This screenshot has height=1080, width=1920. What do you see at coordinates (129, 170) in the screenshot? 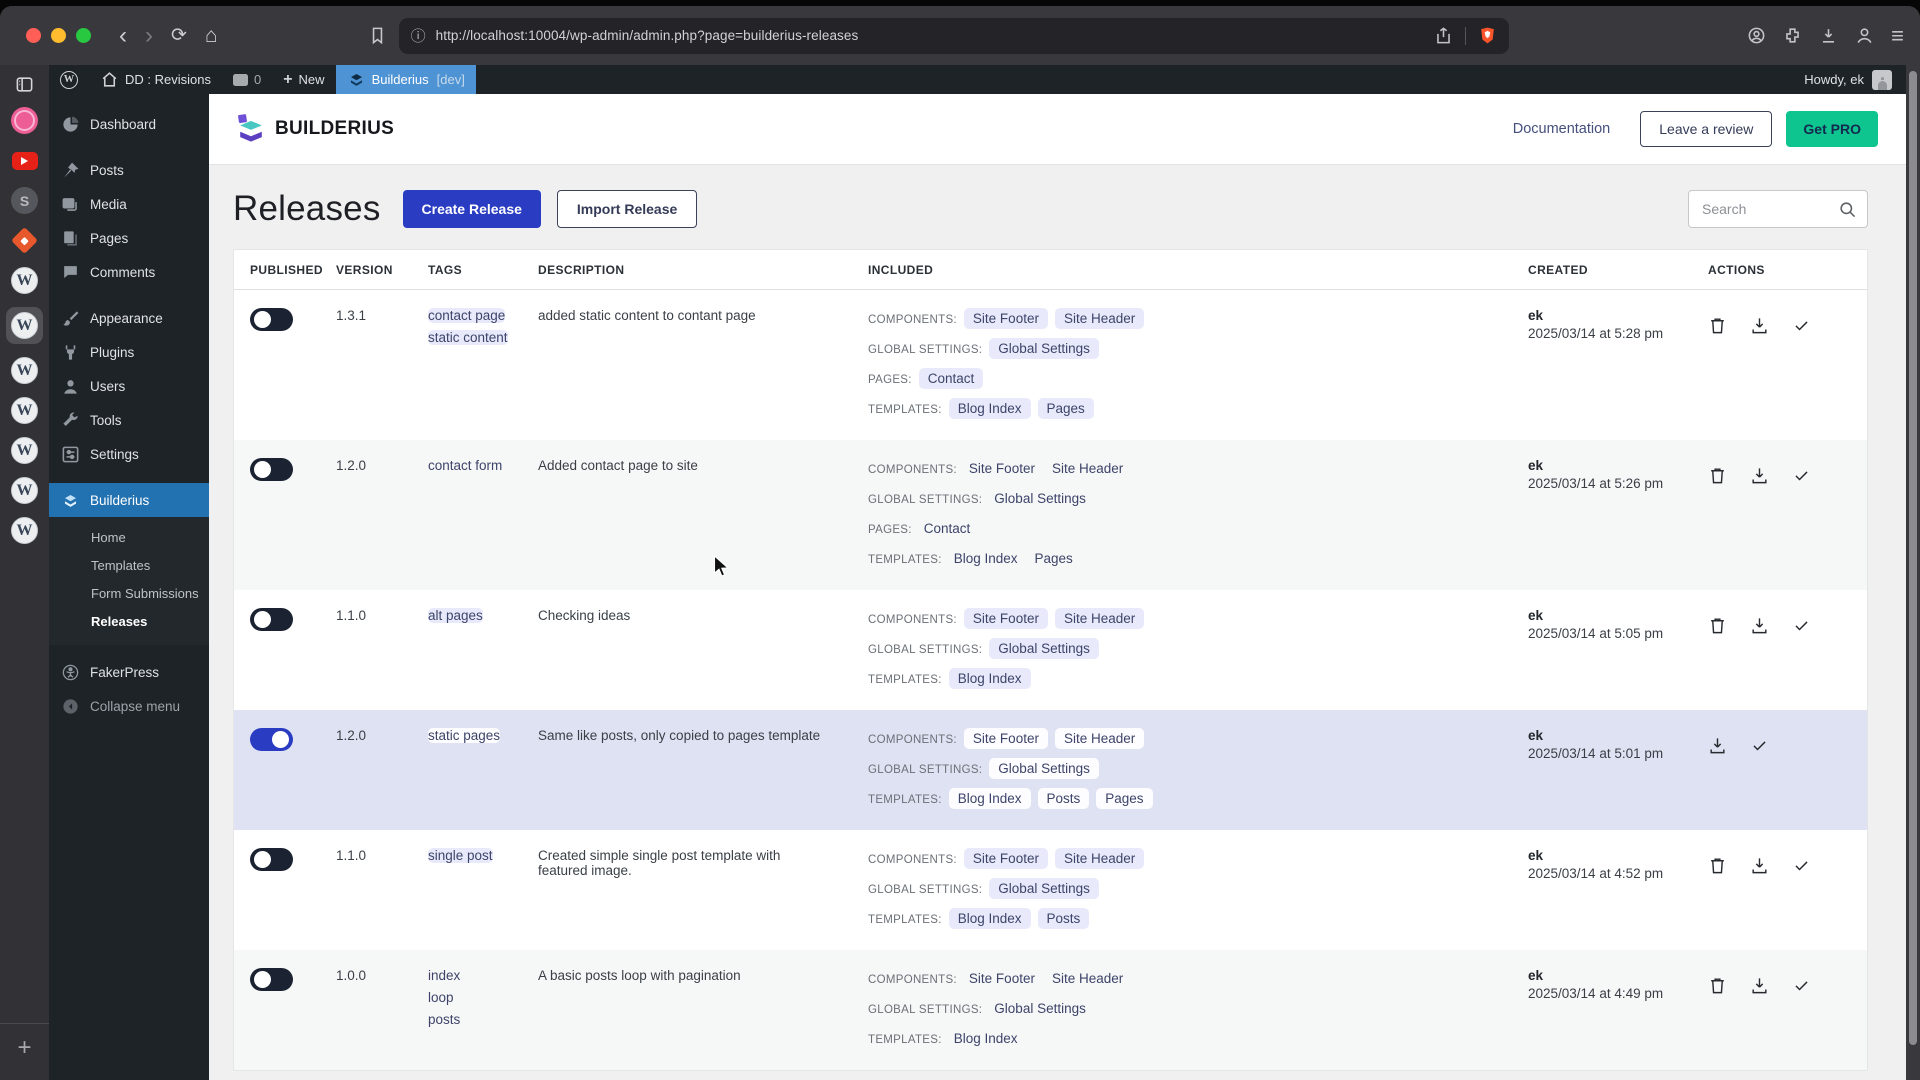
I see `sidebar-item-posts: Posts` at bounding box center [129, 170].